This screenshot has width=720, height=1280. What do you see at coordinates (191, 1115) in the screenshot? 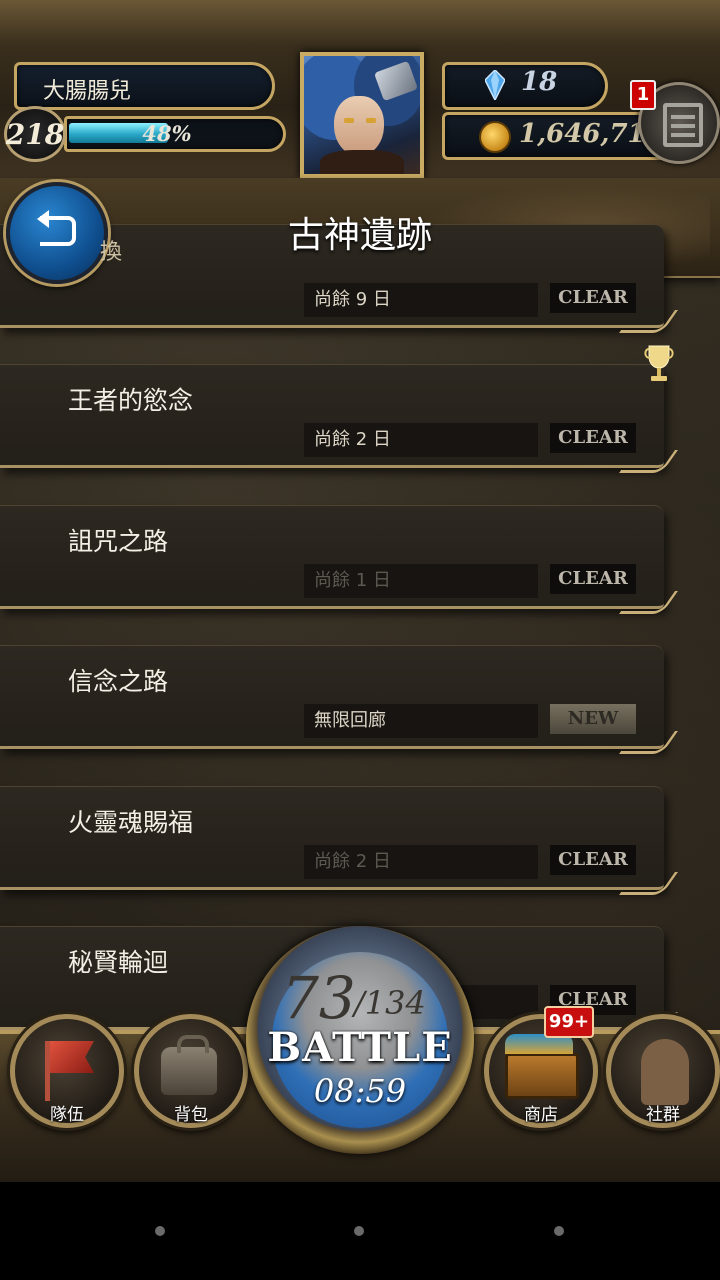
I see `bag-label: 背包` at bounding box center [191, 1115].